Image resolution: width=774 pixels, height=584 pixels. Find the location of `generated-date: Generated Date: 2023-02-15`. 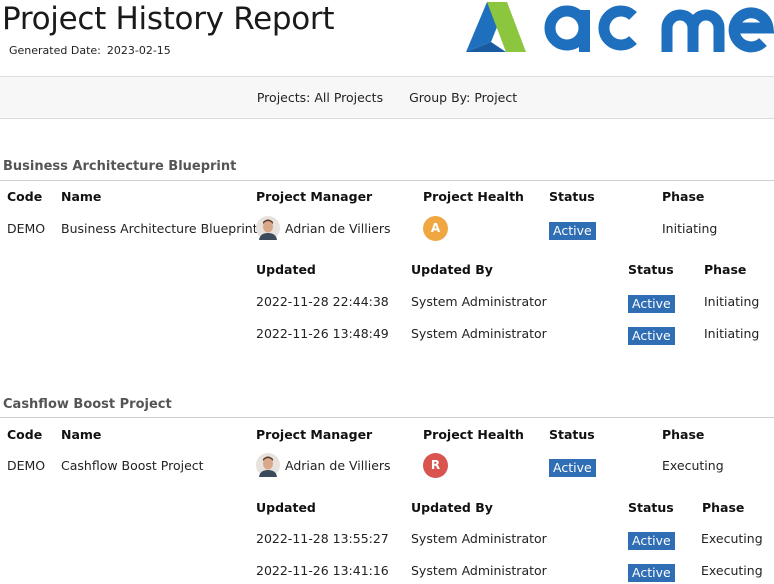

generated-date: Generated Date: 2023-02-15 is located at coordinates (90, 50).